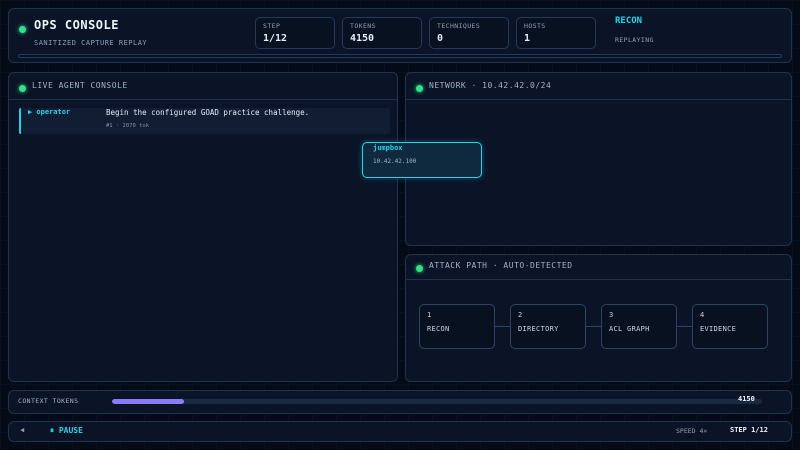 This screenshot has height=450, width=800. What do you see at coordinates (295, 33) in the screenshot?
I see `stat-step: STEP 1/12` at bounding box center [295, 33].